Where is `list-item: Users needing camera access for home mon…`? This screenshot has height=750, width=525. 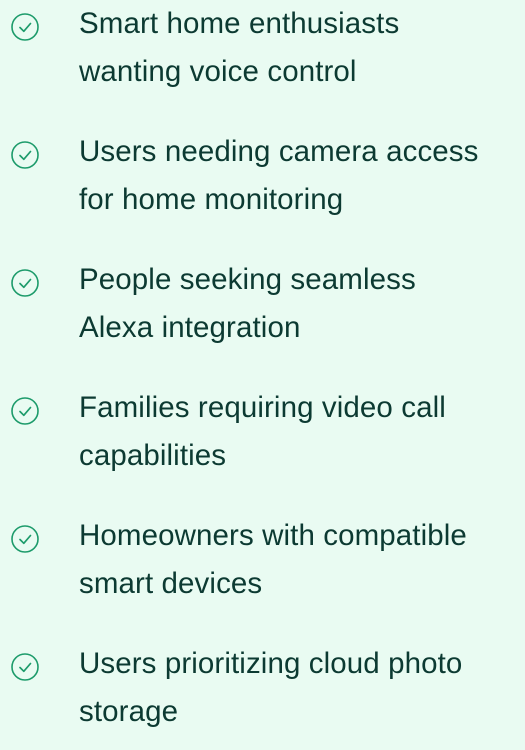
list-item: Users needing camera access for home mon… is located at coordinates (262, 183).